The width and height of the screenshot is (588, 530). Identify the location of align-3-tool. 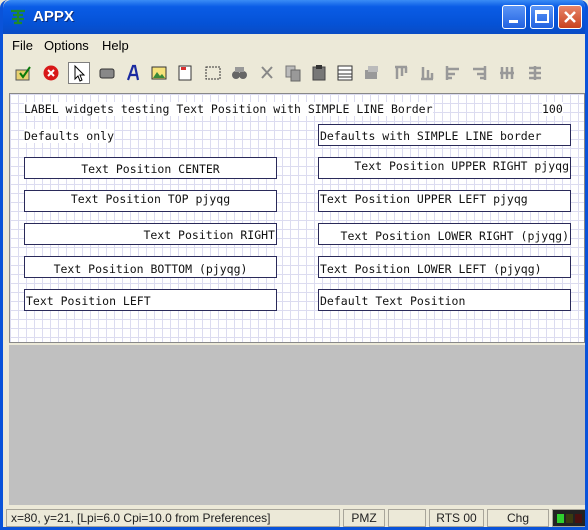
(427, 73).